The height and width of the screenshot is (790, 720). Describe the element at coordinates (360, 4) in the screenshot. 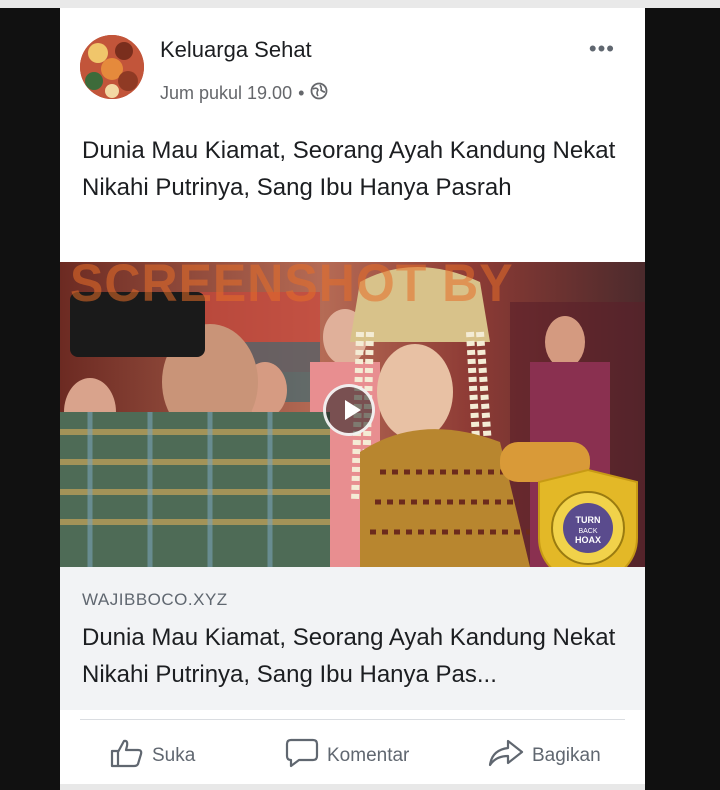

I see `top-strip` at that location.